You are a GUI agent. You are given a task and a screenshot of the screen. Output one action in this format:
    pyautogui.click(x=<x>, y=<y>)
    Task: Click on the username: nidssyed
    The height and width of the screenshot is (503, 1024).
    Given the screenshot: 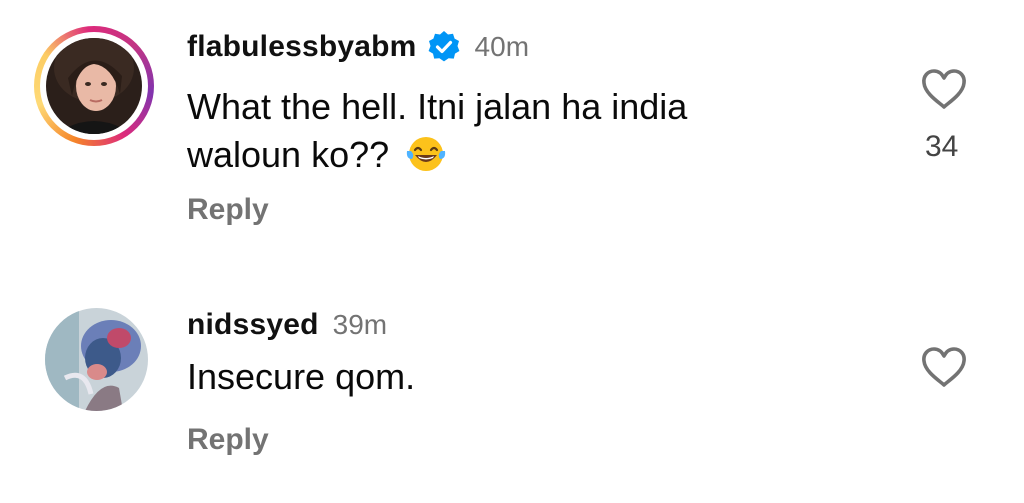 What is the action you would take?
    pyautogui.click(x=253, y=325)
    